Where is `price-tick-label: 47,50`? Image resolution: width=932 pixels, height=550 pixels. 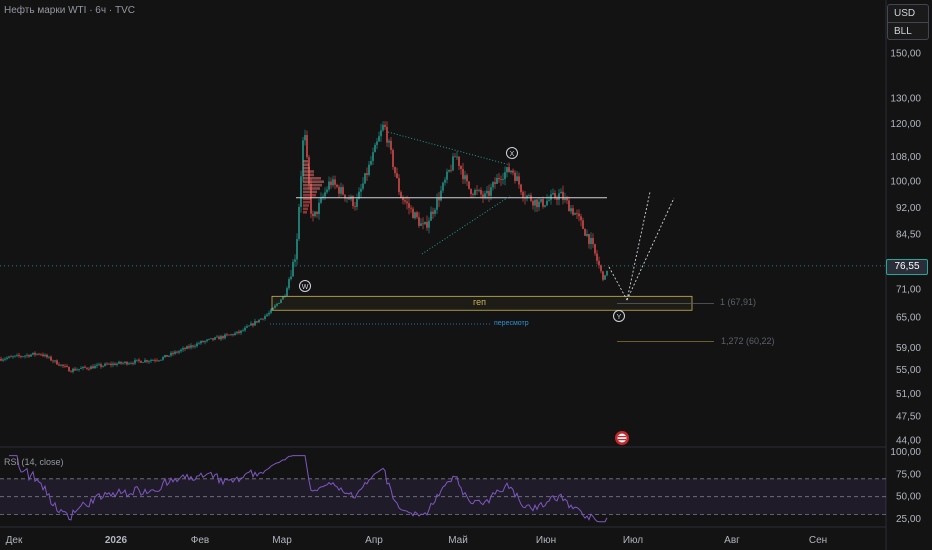 price-tick-label: 47,50 is located at coordinates (908, 416).